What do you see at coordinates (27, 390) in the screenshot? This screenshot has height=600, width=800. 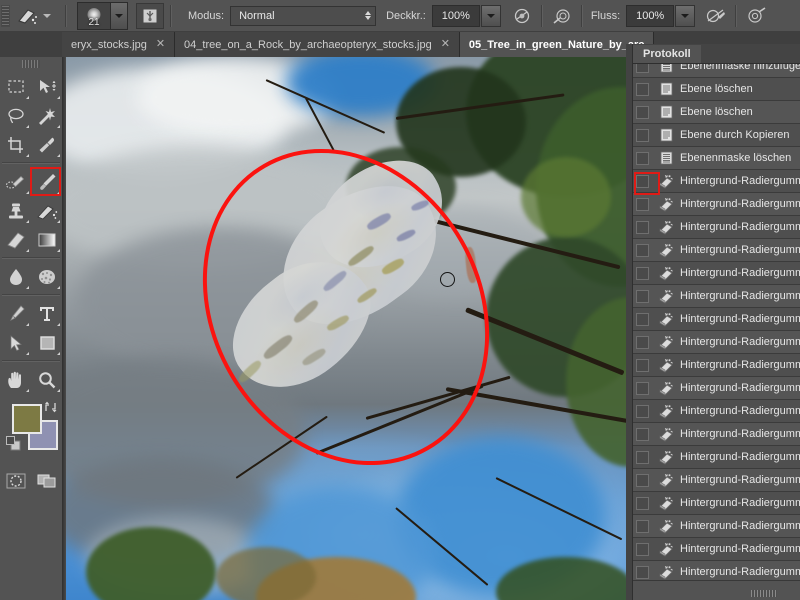 I see `tool-corner-icon` at bounding box center [27, 390].